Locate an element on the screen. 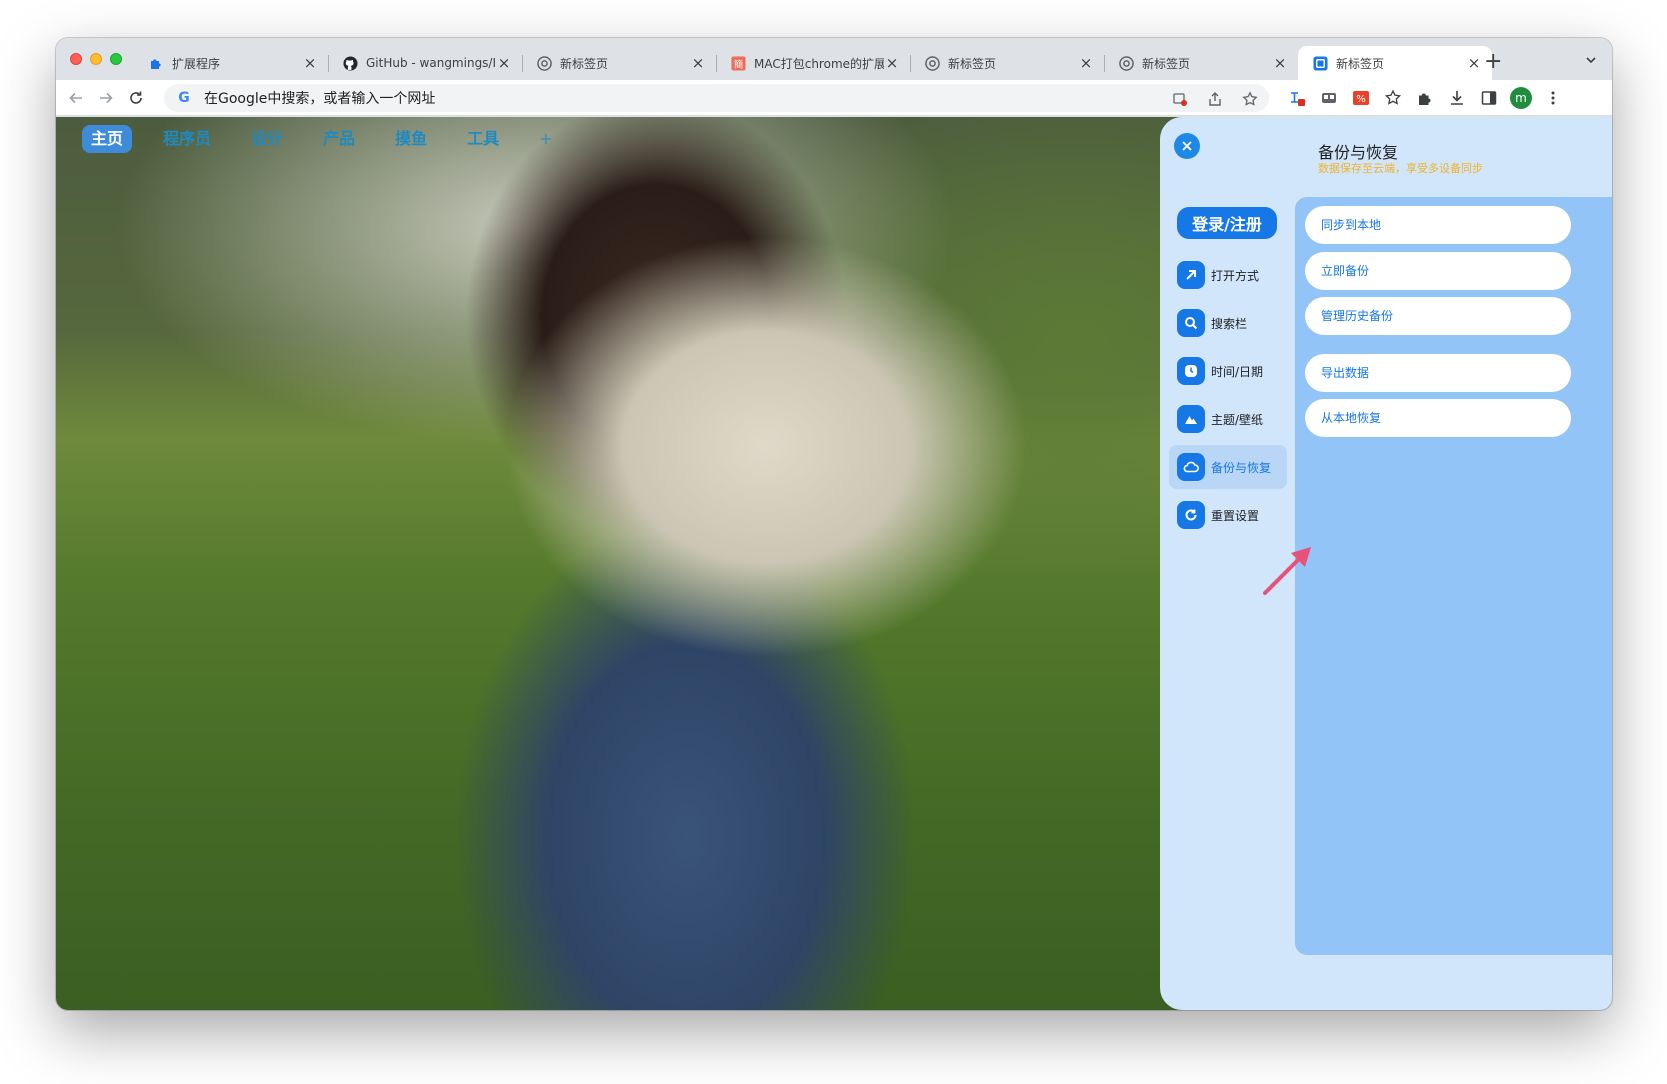  reset-icon is located at coordinates (1191, 515).